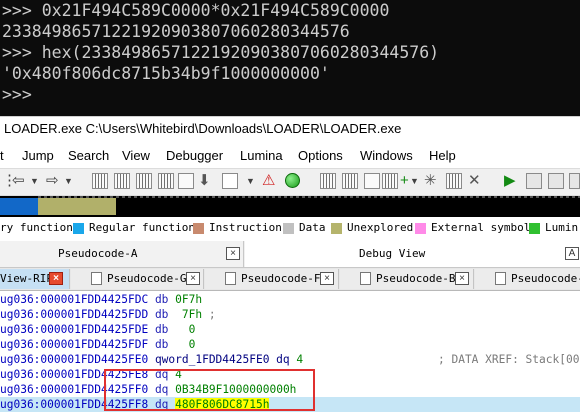 The height and width of the screenshot is (415, 580). What do you see at coordinates (545, 278) in the screenshot?
I see `tab-label: Pseudocode-E` at bounding box center [545, 278].